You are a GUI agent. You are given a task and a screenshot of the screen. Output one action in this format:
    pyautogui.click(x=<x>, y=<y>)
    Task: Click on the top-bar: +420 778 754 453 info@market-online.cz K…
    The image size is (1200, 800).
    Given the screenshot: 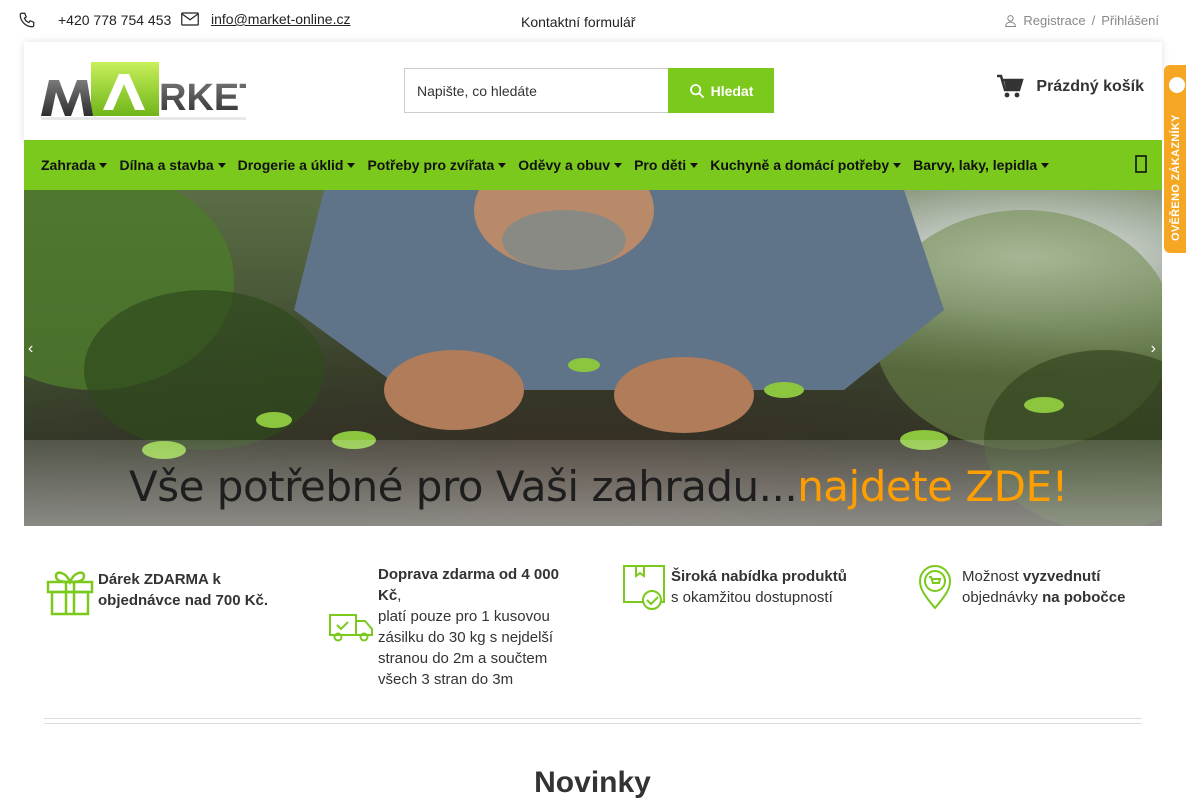 What is the action you would take?
    pyautogui.click(x=600, y=21)
    